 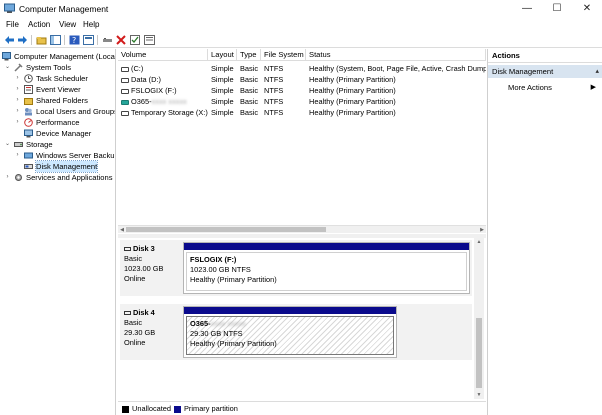 What do you see at coordinates (64, 166) in the screenshot?
I see `tree-item-disk-management: Disk Management` at bounding box center [64, 166].